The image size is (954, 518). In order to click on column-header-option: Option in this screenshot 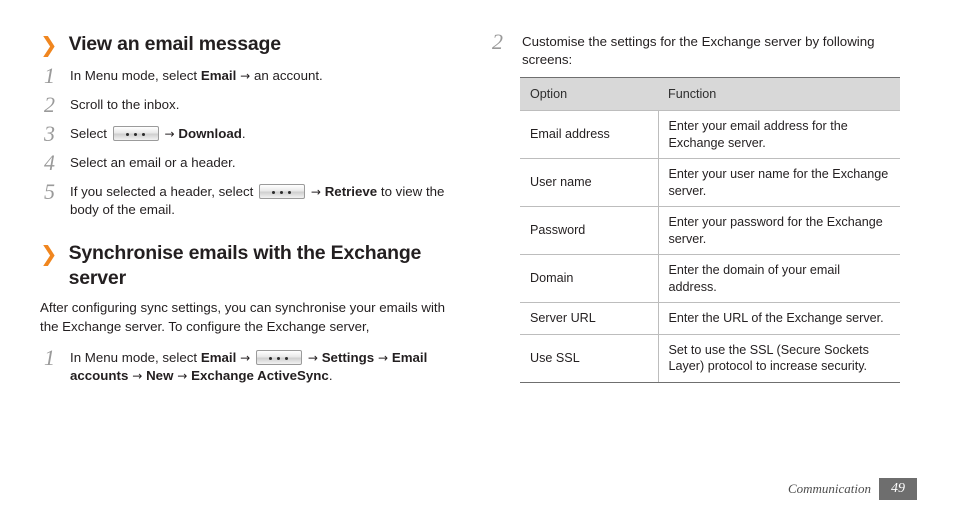, I will do `click(589, 94)`.